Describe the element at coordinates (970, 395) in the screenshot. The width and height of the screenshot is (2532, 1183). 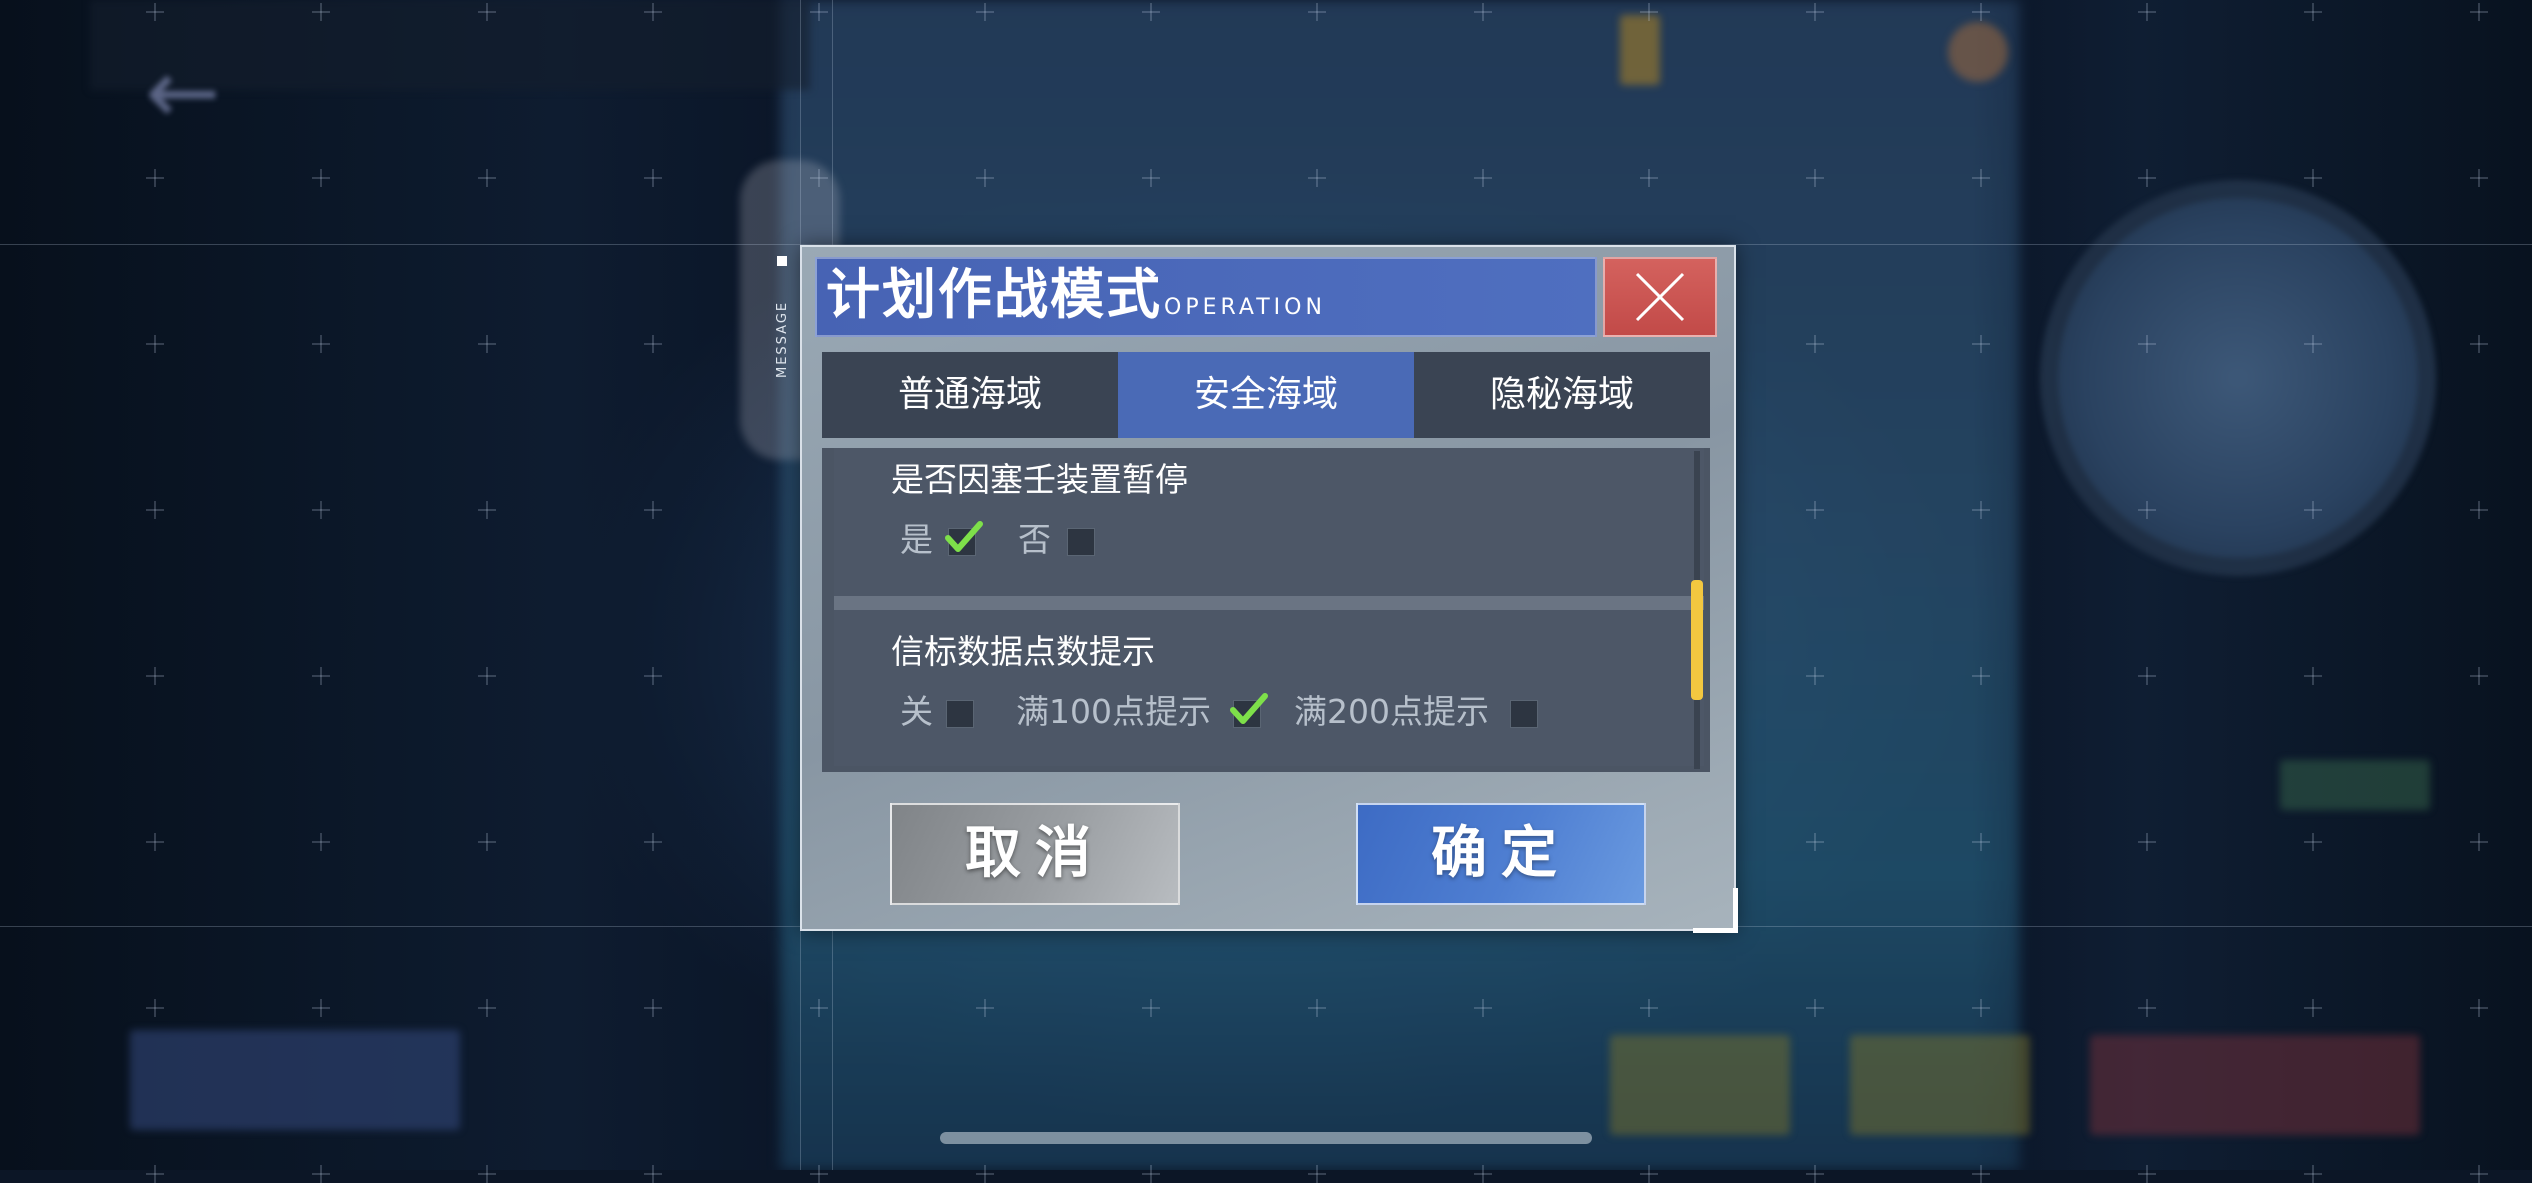
I see `tab-normal-sea: 普通海域` at that location.